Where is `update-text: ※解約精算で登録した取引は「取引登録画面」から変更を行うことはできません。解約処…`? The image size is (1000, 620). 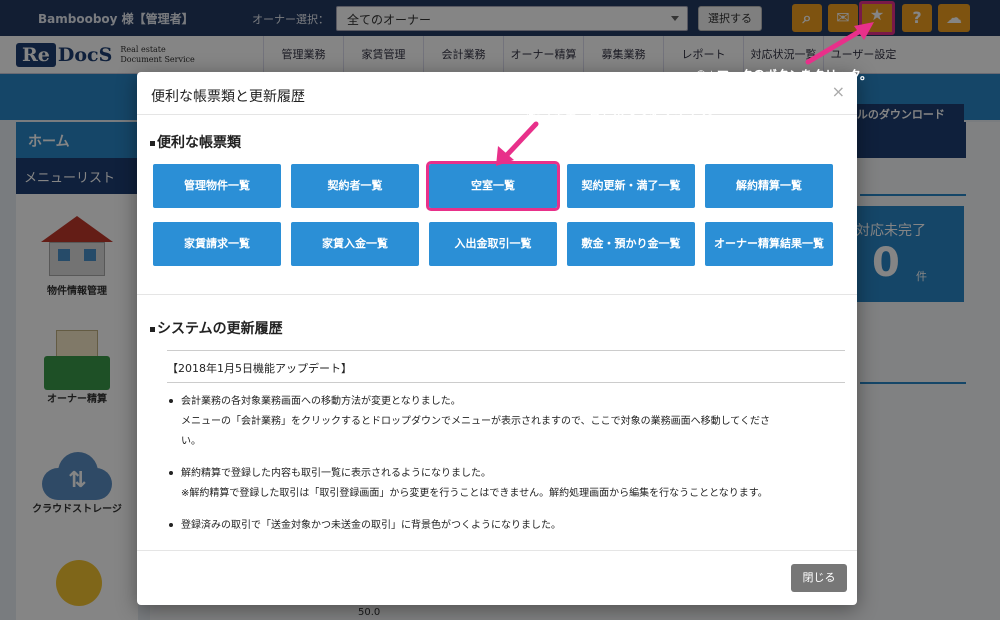 update-text: ※解約精算で登録した取引は「取引登録画面」から変更を行うことはできません。解約処… is located at coordinates (474, 493).